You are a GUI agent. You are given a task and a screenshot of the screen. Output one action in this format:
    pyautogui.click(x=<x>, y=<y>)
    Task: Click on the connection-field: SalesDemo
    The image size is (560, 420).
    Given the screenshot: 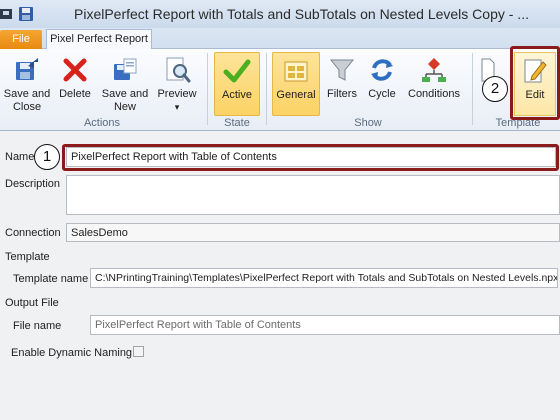 What is the action you would take?
    pyautogui.click(x=313, y=232)
    